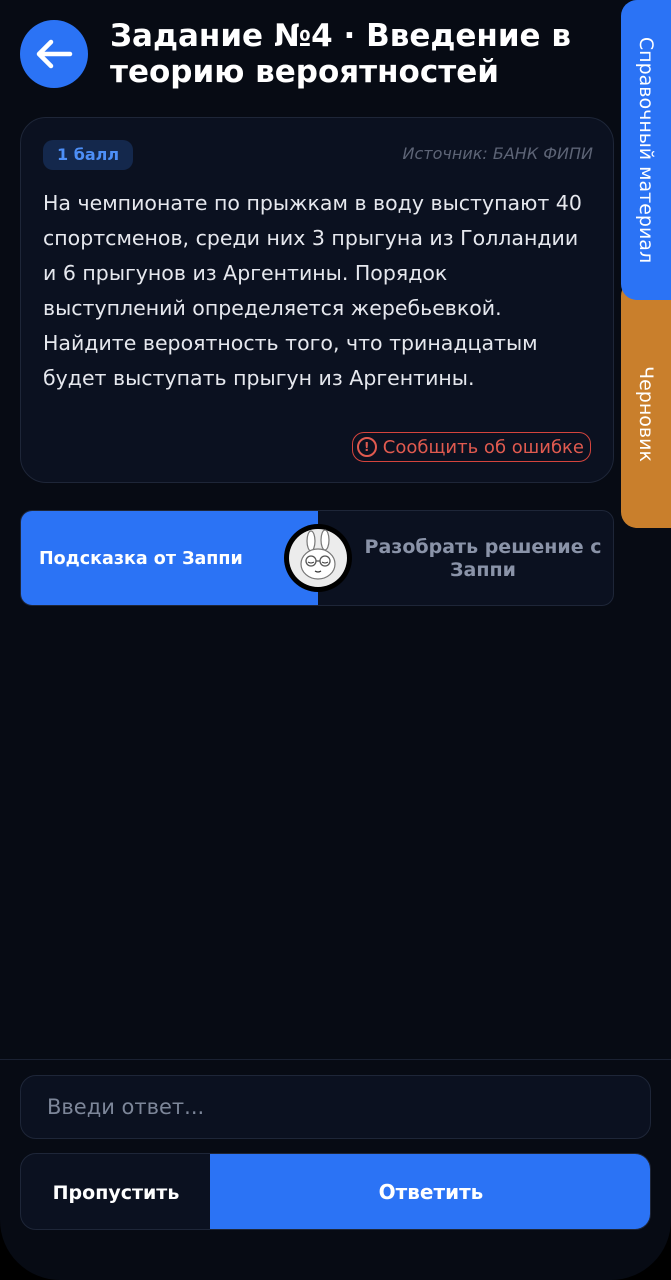 The width and height of the screenshot is (671, 1280). I want to click on zappi-solution-button: Разобрать решение с Заппи, so click(482, 558).